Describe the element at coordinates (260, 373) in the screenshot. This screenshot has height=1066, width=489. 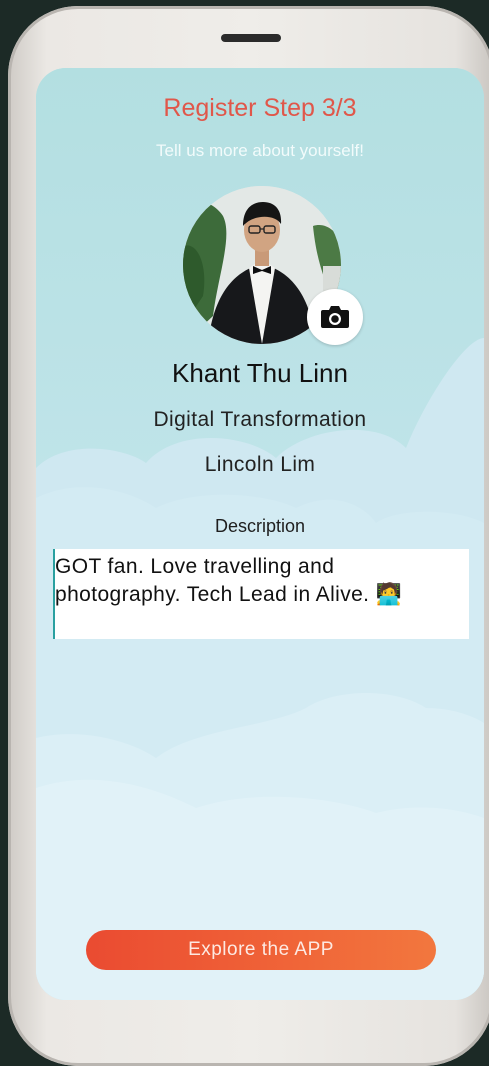
I see `profile-name: Khant Thu Linn` at that location.